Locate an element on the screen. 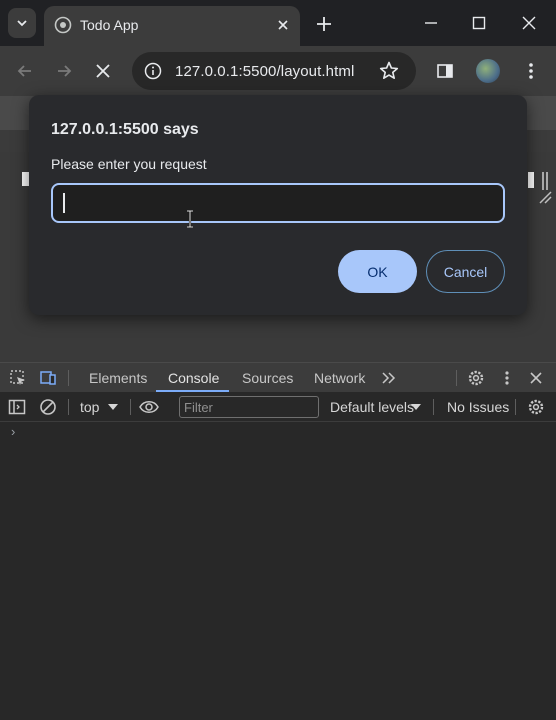  more-tabs-button is located at coordinates (389, 378).